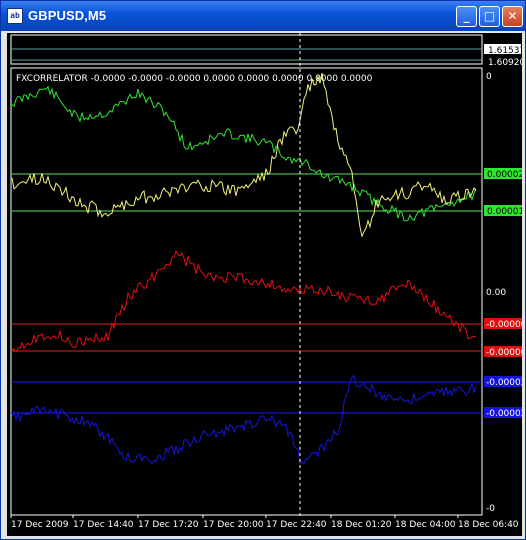  What do you see at coordinates (489, 16) in the screenshot?
I see `maximize-button: □` at bounding box center [489, 16].